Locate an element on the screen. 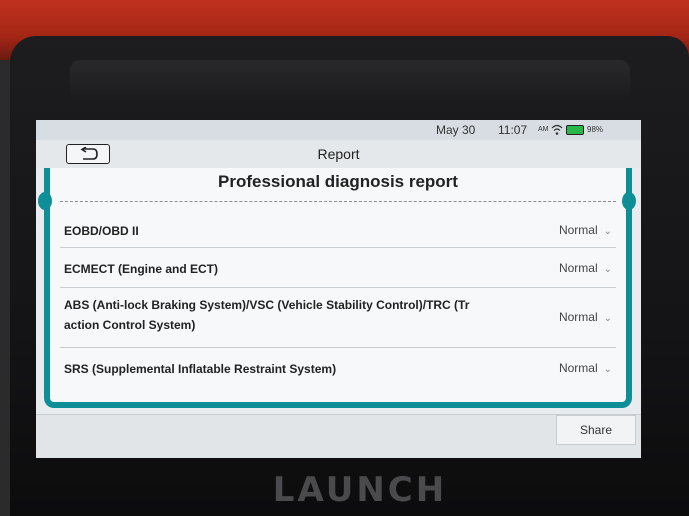 The height and width of the screenshot is (516, 689). bottom-bar: Share is located at coordinates (338, 436).